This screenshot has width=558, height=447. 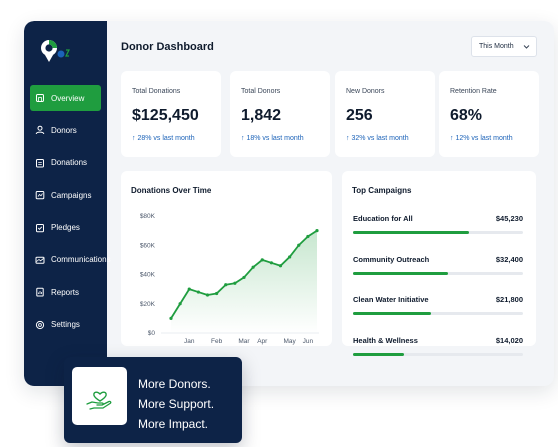 What do you see at coordinates (148, 245) in the screenshot?
I see `y-tick-label: $60K` at bounding box center [148, 245].